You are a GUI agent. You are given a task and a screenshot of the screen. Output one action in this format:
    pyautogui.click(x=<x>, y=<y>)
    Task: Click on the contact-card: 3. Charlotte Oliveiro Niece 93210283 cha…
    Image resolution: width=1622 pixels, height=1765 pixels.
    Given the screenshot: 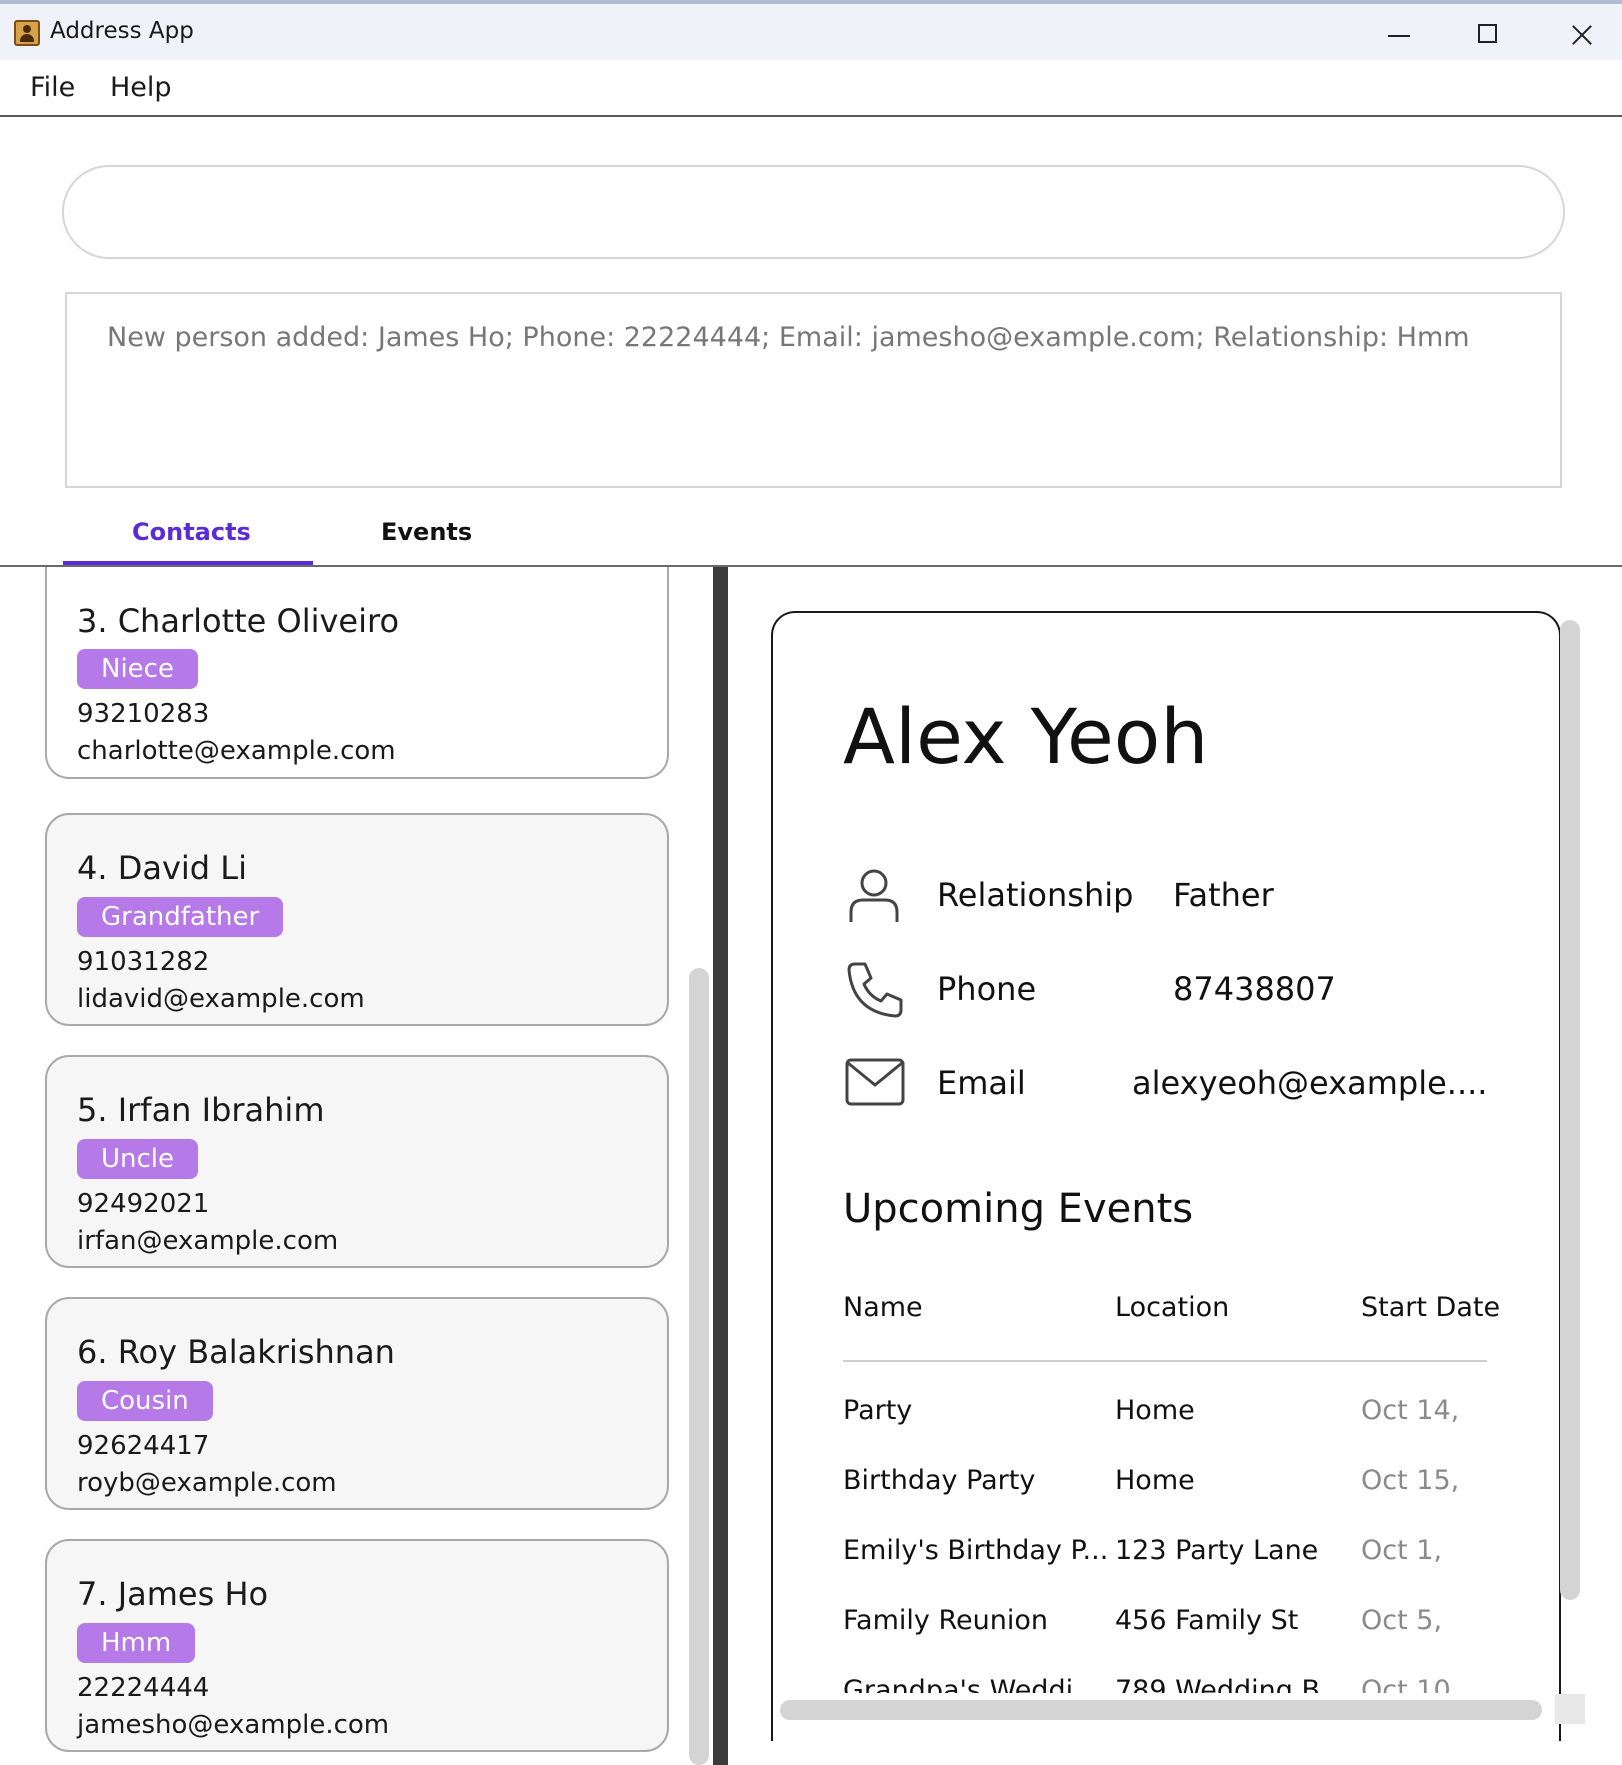 What is the action you would take?
    pyautogui.click(x=357, y=673)
    